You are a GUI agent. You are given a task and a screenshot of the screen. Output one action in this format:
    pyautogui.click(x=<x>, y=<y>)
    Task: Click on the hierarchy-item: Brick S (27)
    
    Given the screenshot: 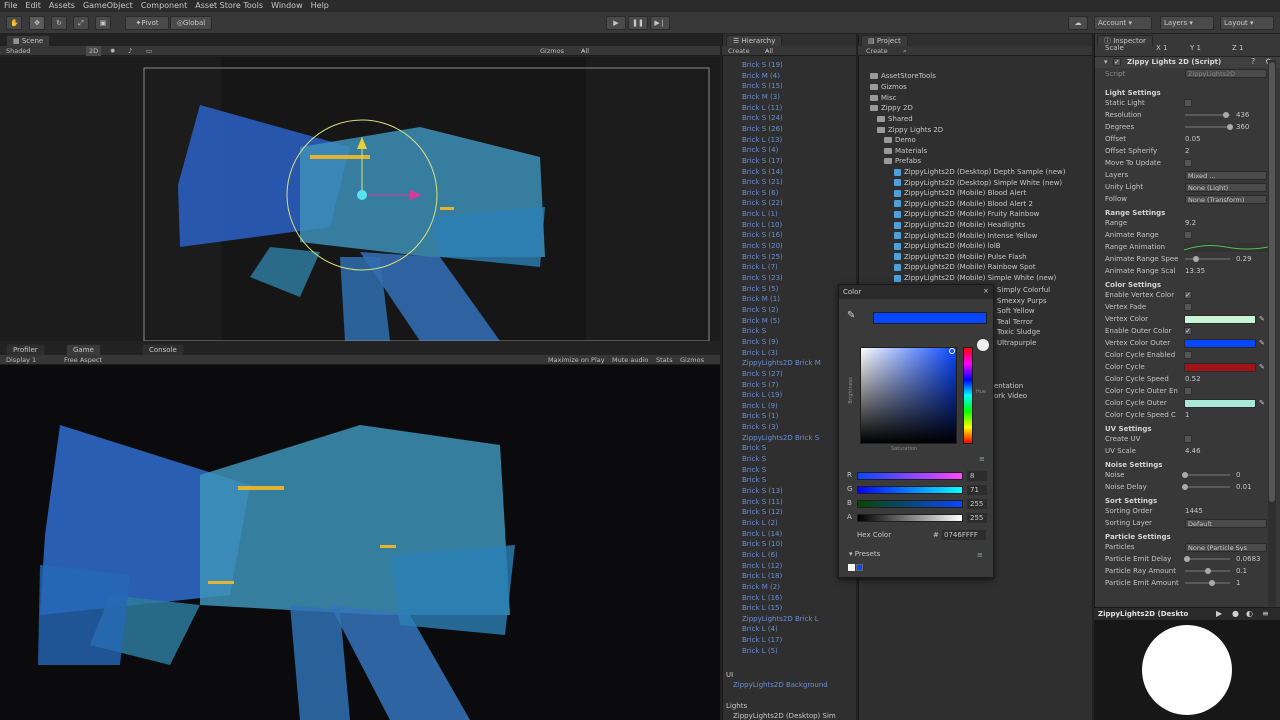 What is the action you would take?
    pyautogui.click(x=762, y=374)
    